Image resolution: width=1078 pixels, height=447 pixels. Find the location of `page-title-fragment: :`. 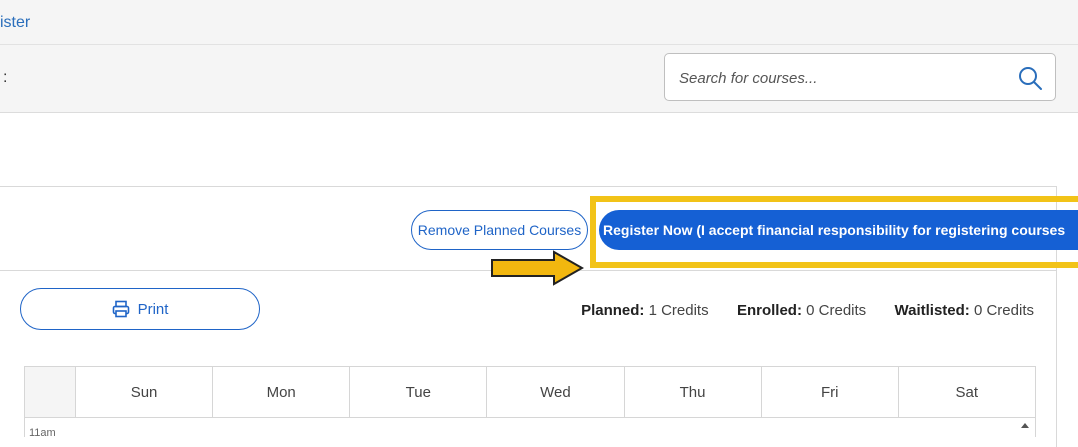

page-title-fragment: : is located at coordinates (5, 77).